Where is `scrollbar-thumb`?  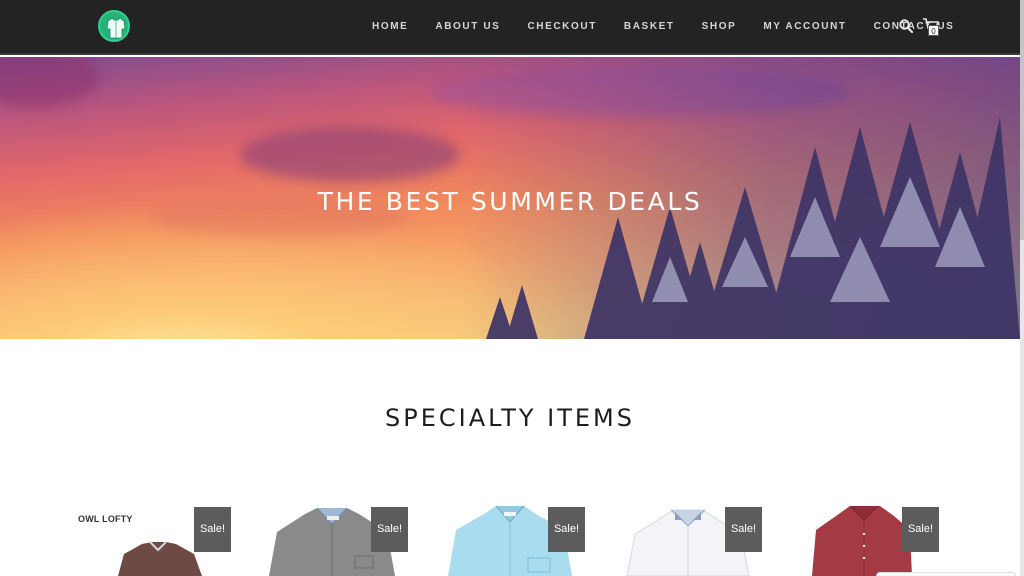
scrollbar-thumb is located at coordinates (1022, 120).